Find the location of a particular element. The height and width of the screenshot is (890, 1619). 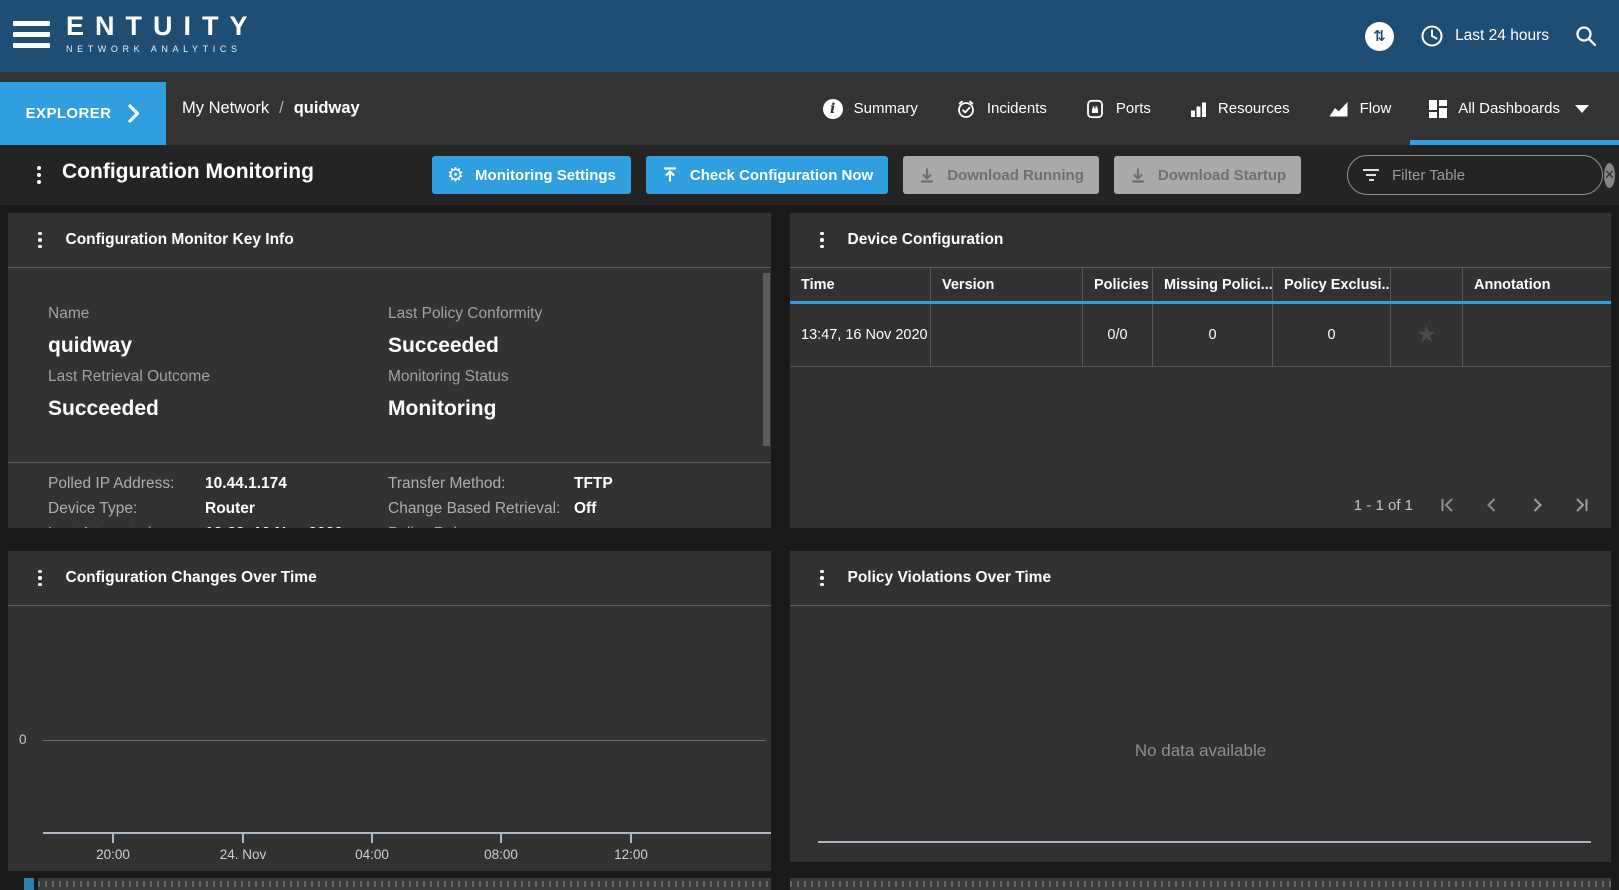

next-page-icon is located at coordinates (1537, 505).